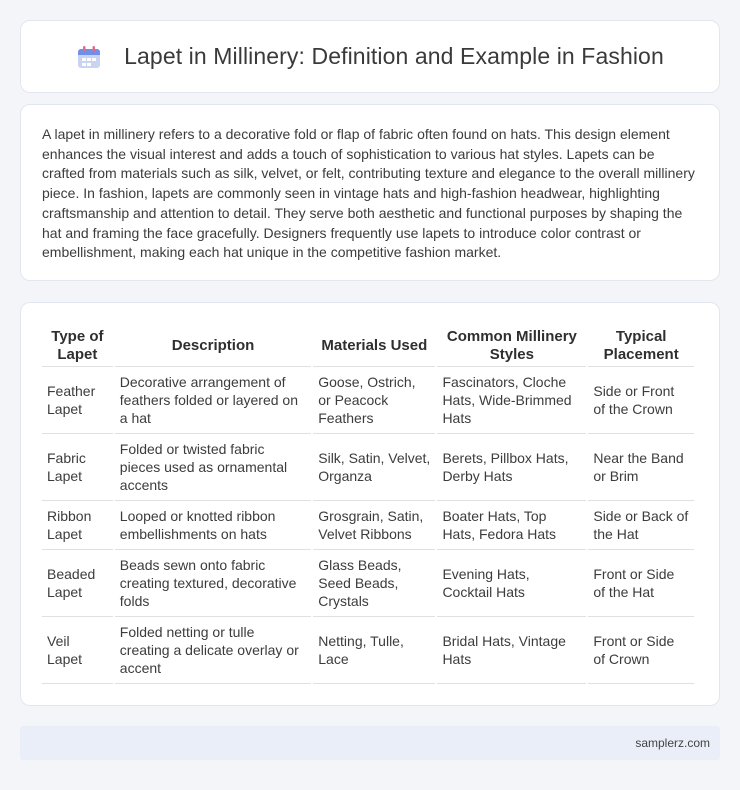  What do you see at coordinates (512, 346) in the screenshot?
I see `column-header-styles: Common Millinery Styles` at bounding box center [512, 346].